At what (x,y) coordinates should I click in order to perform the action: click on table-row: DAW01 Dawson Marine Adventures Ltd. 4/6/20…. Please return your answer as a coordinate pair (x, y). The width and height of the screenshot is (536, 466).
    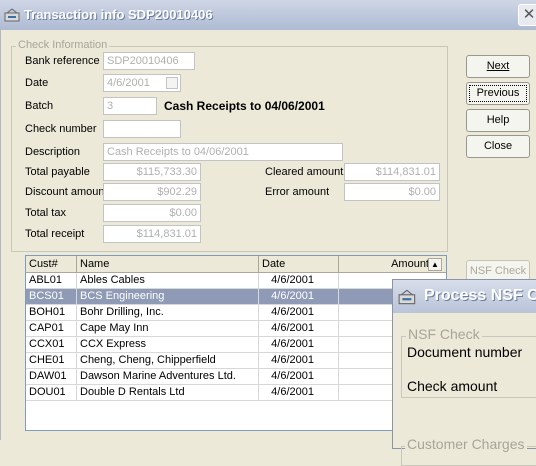
    Looking at the image, I should click on (236, 377).